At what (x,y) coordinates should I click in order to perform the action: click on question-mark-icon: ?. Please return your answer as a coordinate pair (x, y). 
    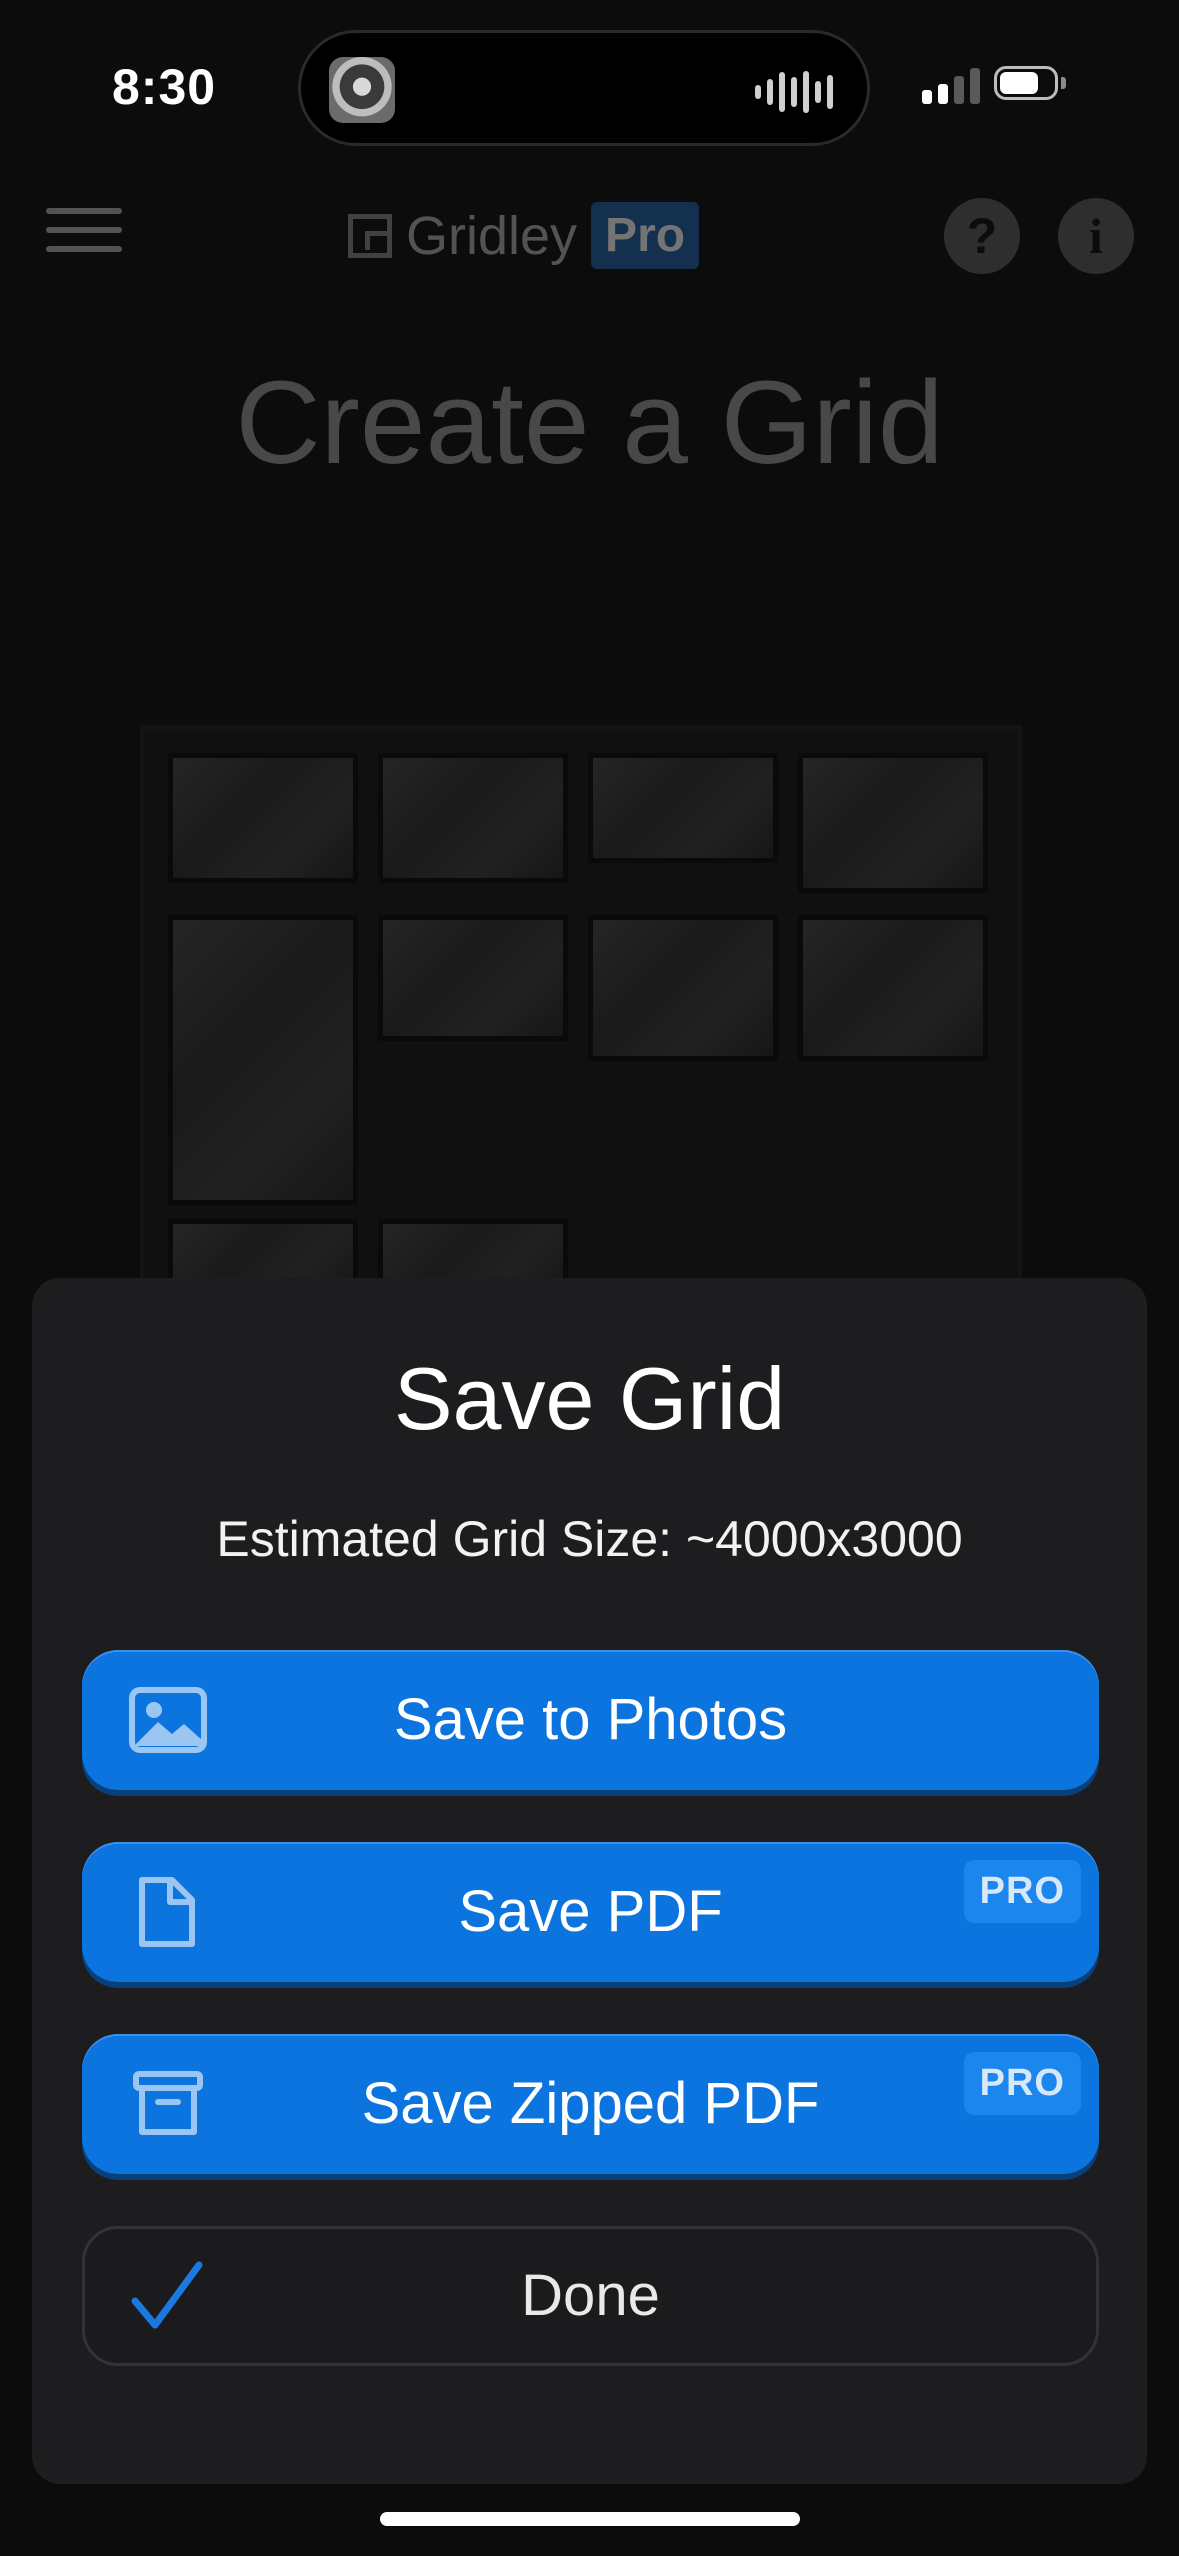
    Looking at the image, I should click on (982, 236).